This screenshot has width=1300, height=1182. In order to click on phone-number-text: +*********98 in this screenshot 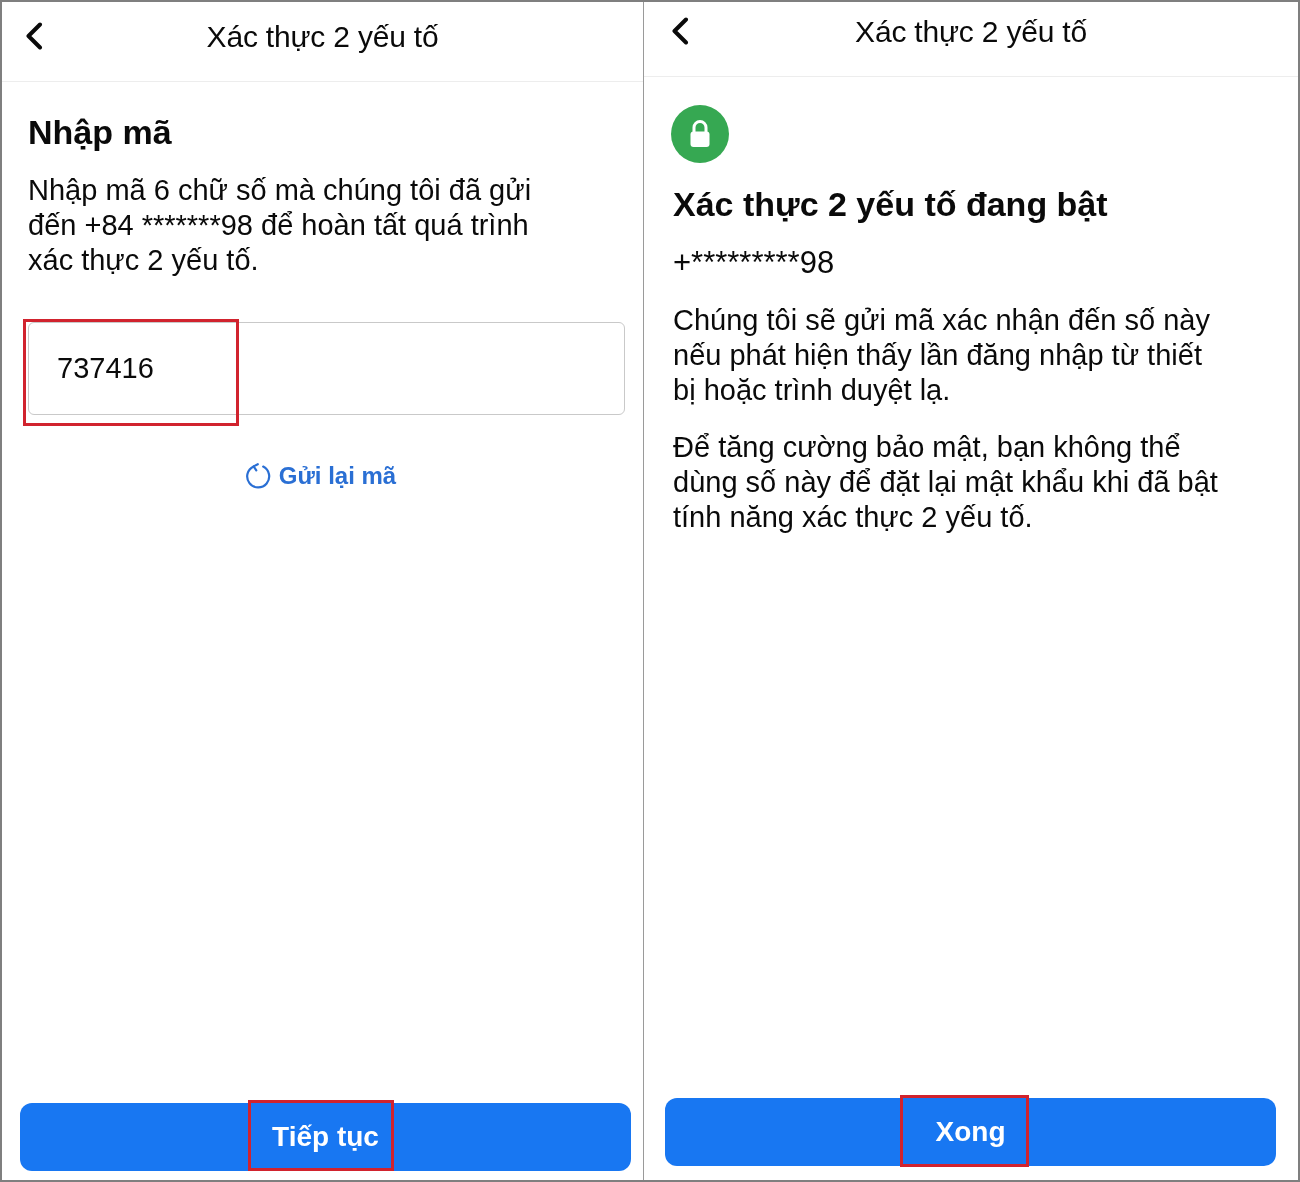, I will do `click(754, 262)`.